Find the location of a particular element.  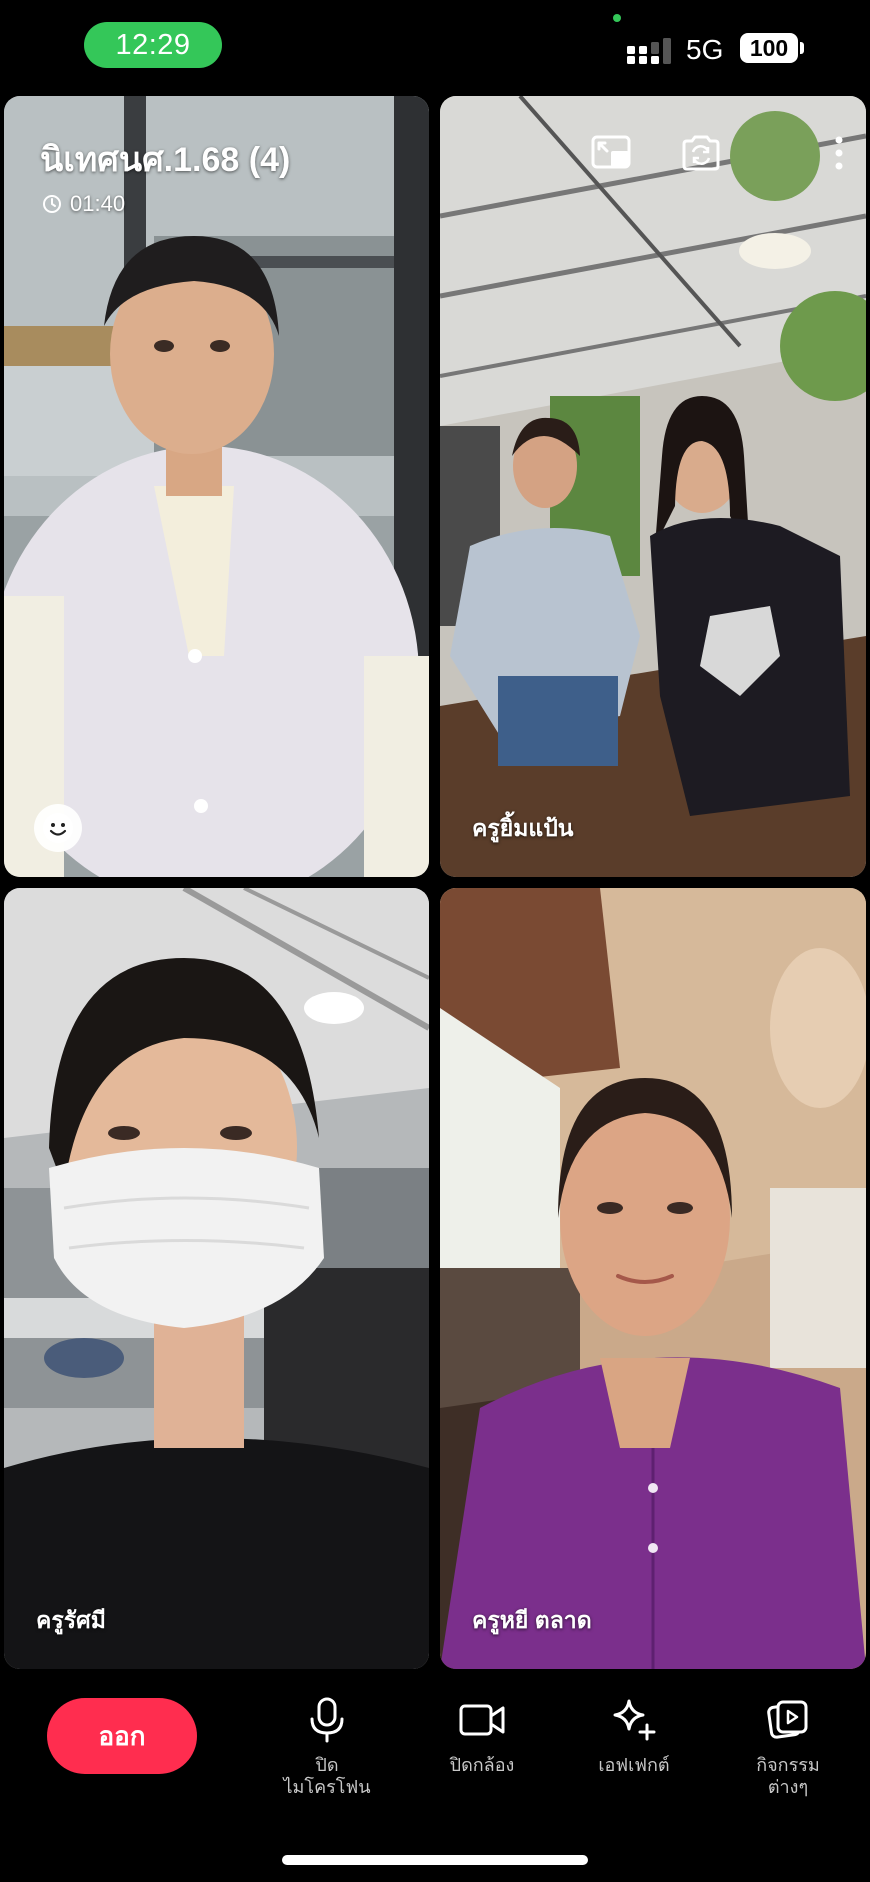

battery-tip is located at coordinates (802, 48).